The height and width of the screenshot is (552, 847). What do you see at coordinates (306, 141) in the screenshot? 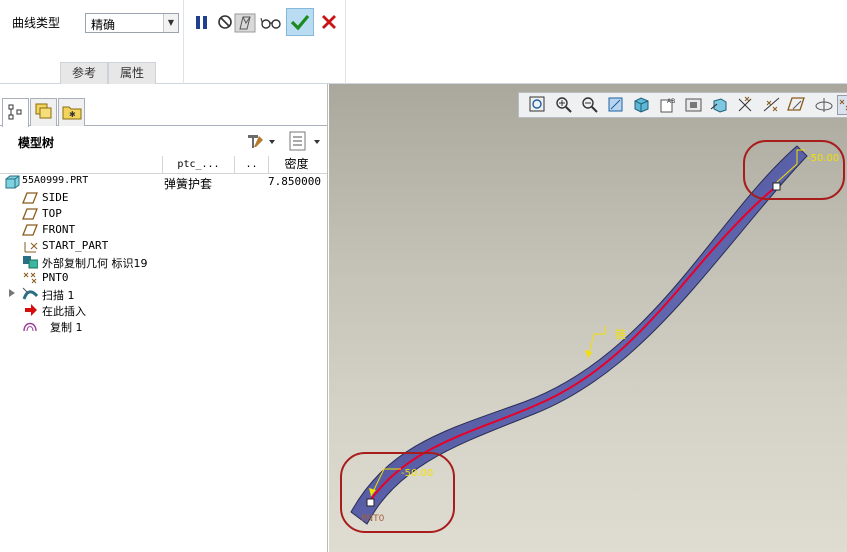
I see `show-columns-icon` at bounding box center [306, 141].